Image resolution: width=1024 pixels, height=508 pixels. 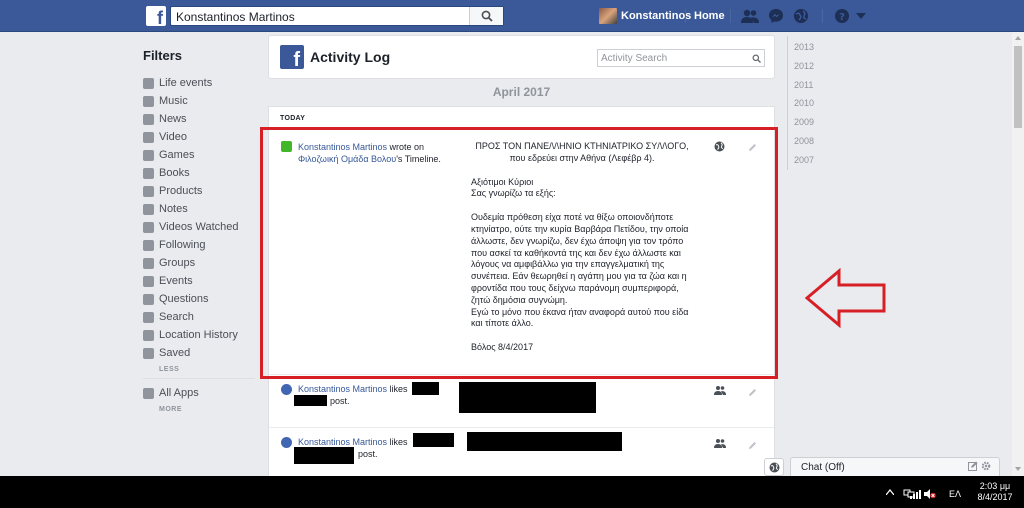 I want to click on profile-name-link: Konstantinos, so click(x=656, y=16).